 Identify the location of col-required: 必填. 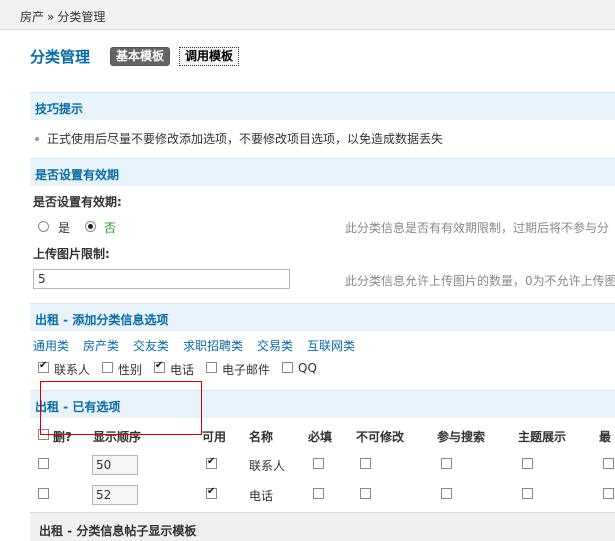
(320, 437).